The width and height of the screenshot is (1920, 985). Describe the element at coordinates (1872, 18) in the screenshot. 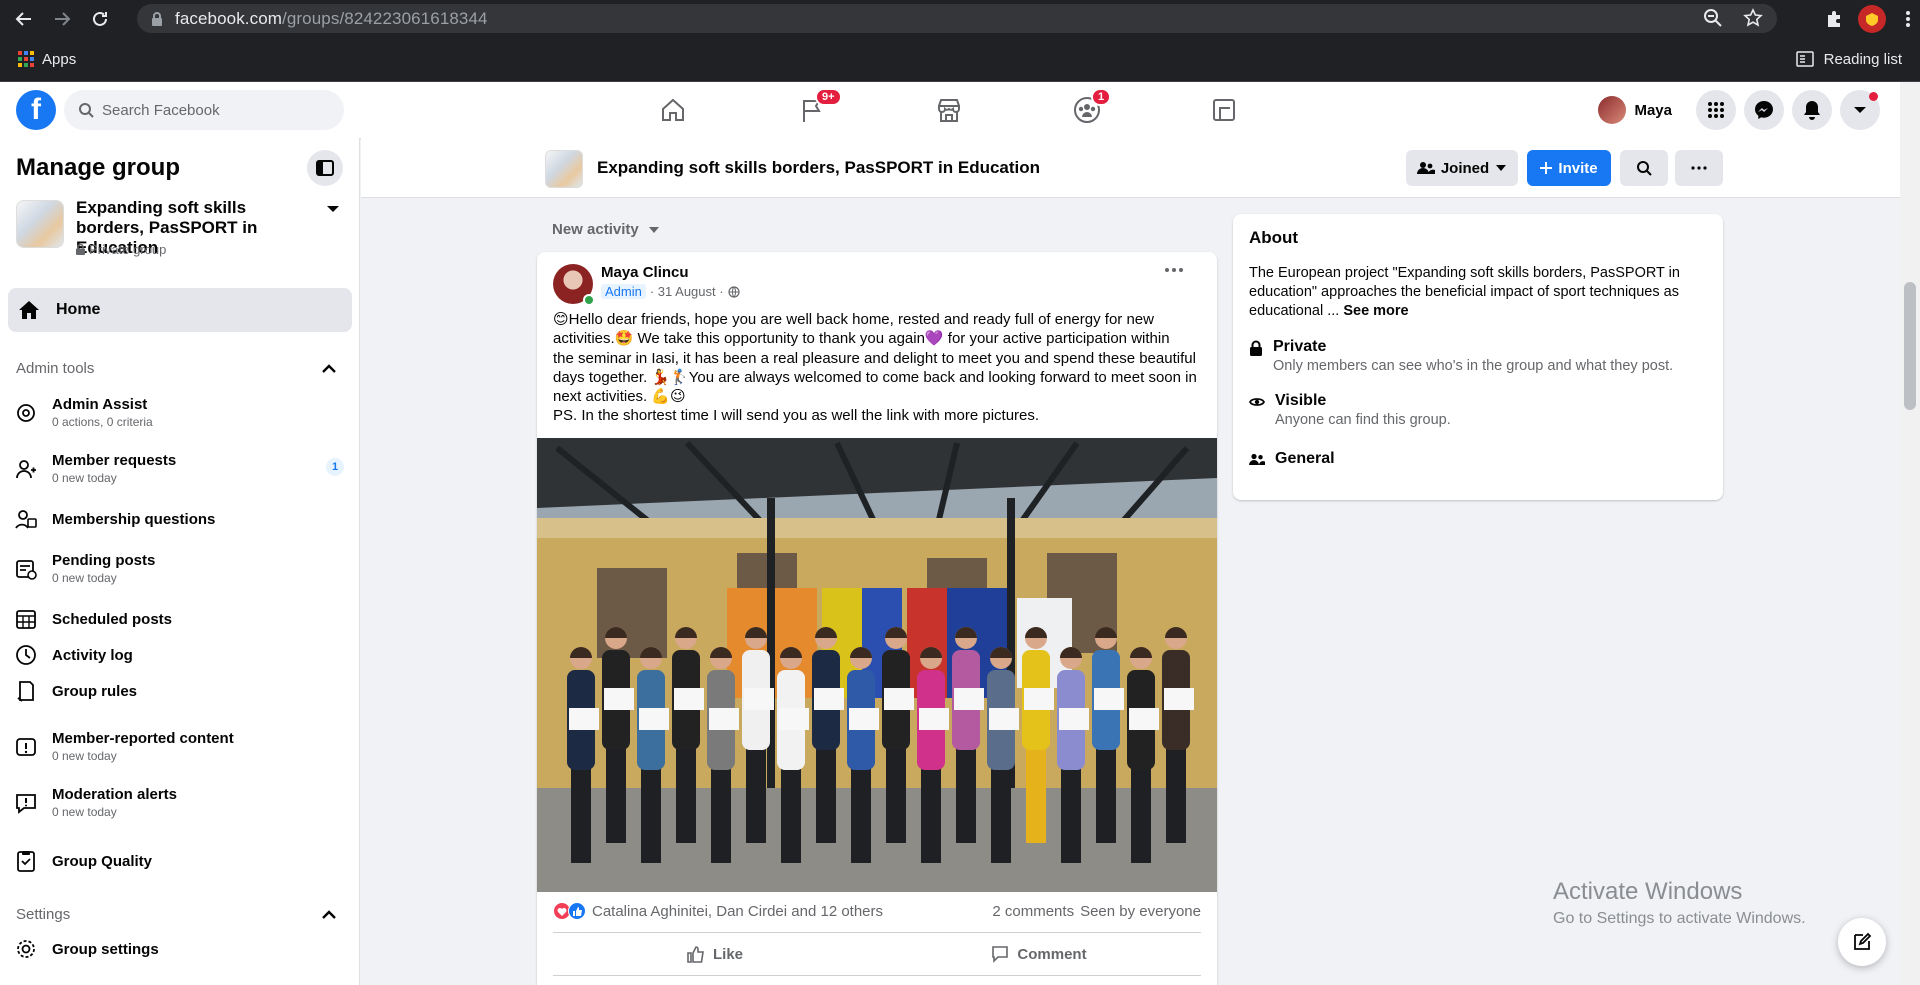

I see `profile-avatar-icon` at that location.